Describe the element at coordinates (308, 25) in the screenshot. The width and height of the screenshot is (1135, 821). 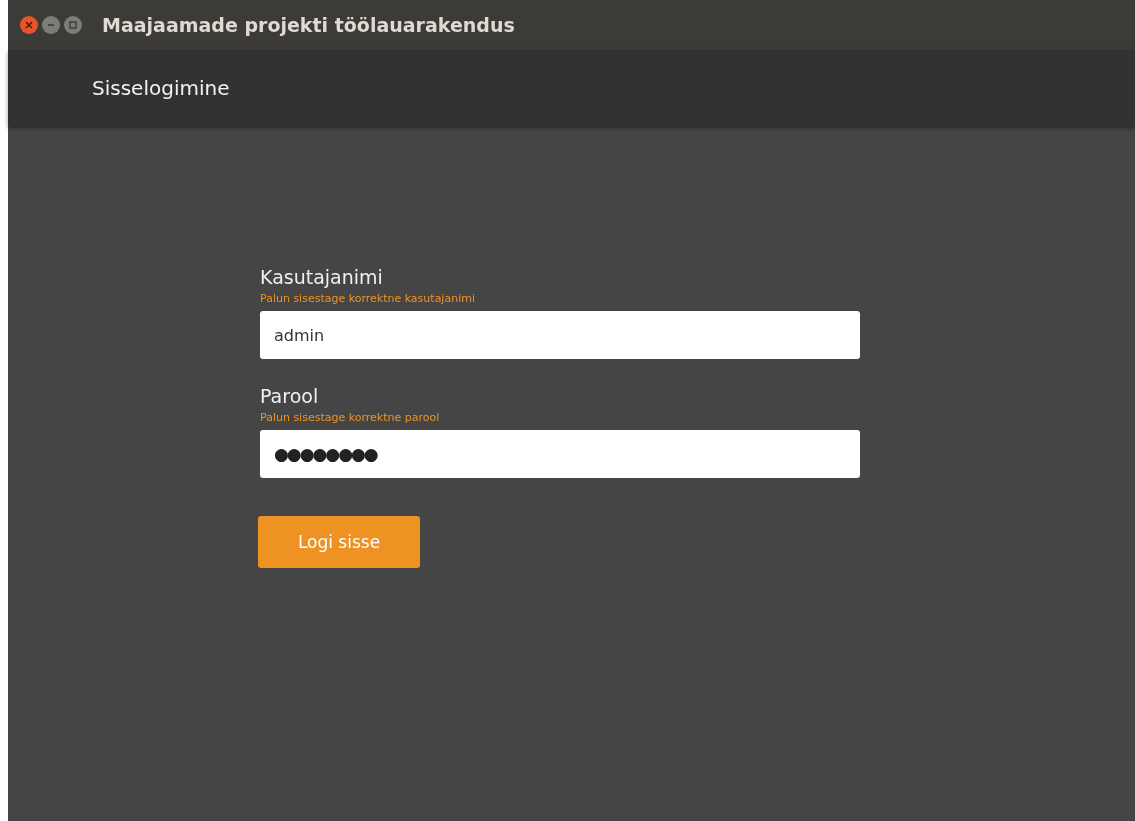
I see `window-title: Maajaamade projekti töölauarakendus` at that location.